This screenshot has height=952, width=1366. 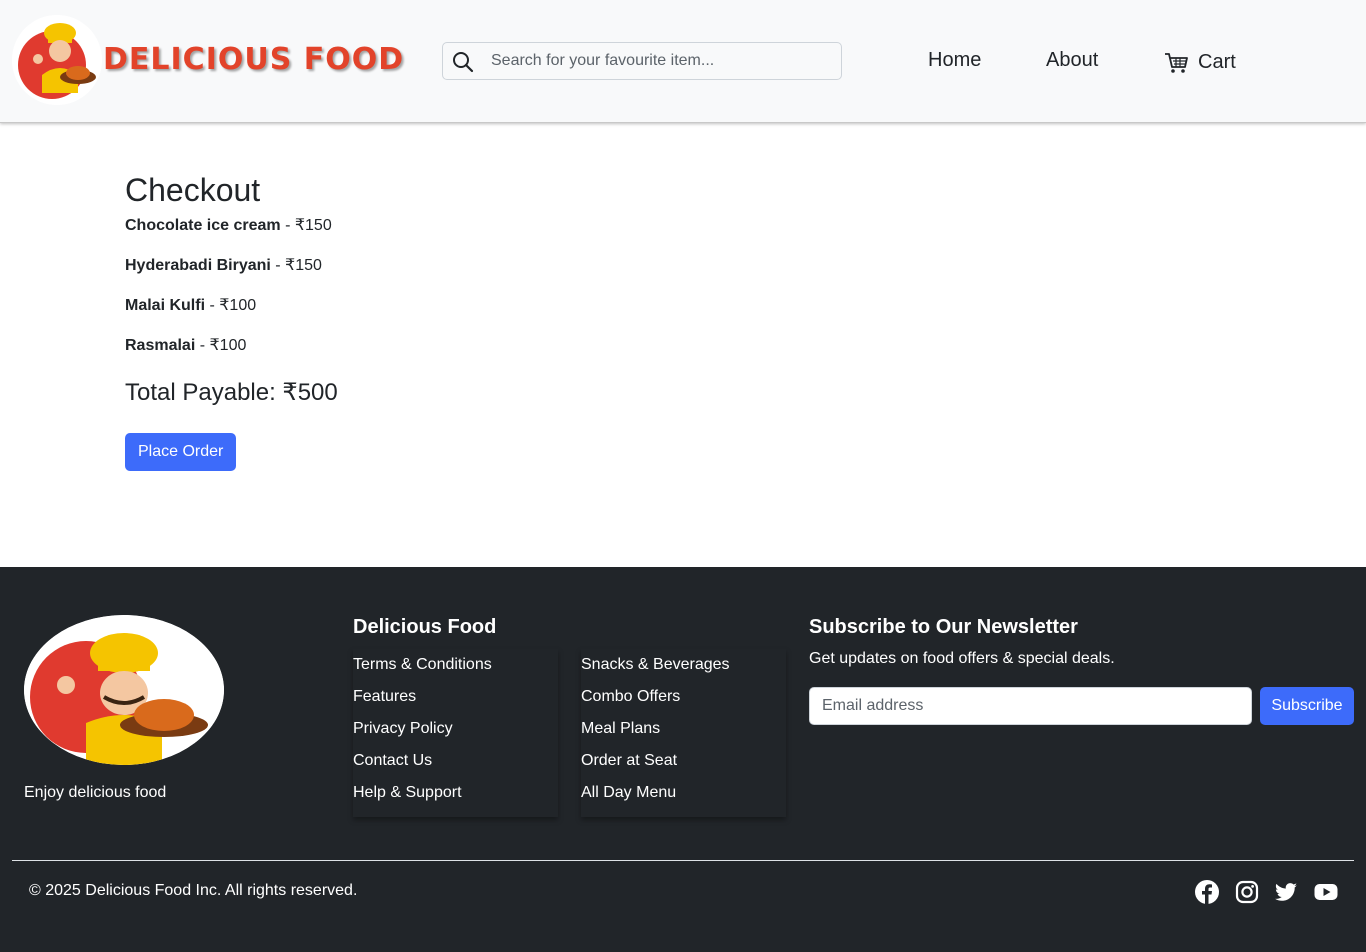 What do you see at coordinates (203, 225) in the screenshot?
I see `item-name: Chocolate ice cream` at bounding box center [203, 225].